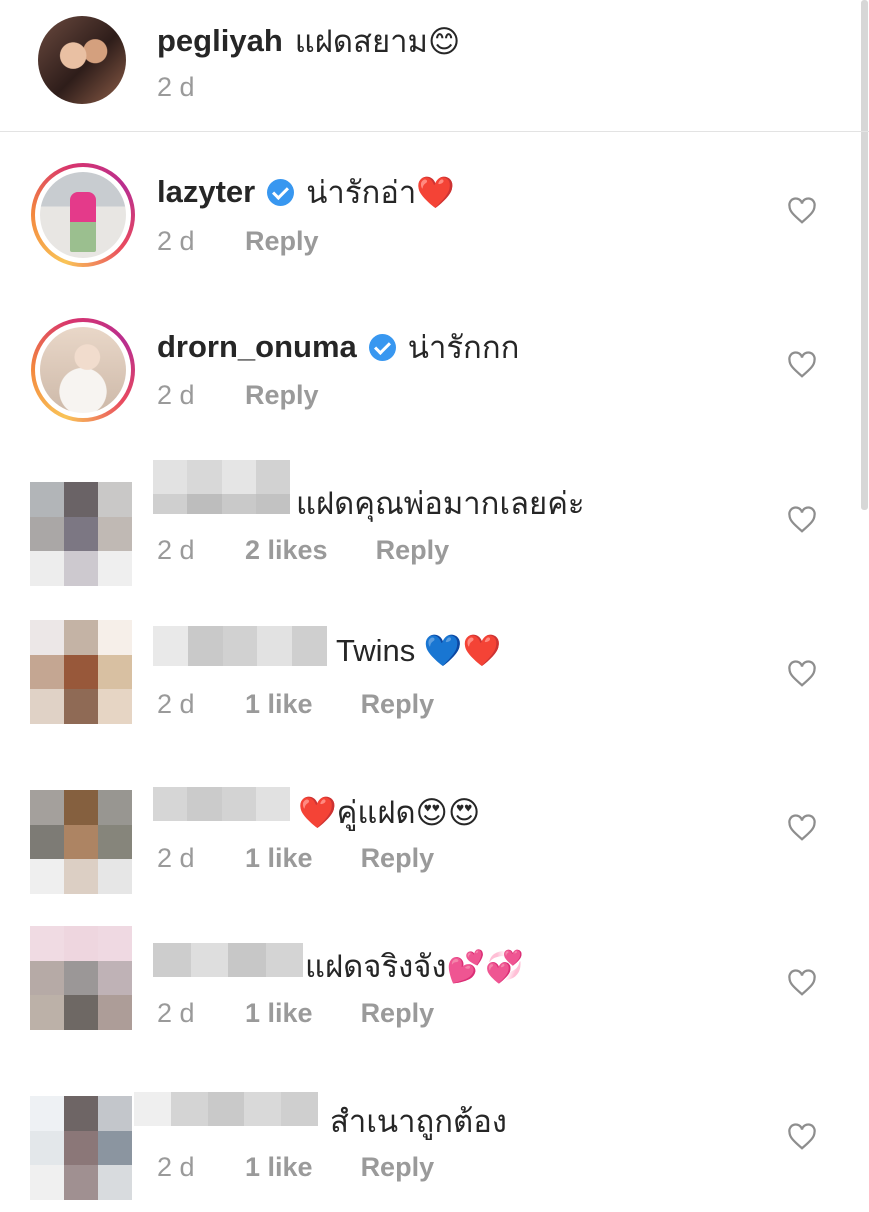  Describe the element at coordinates (444, 41) in the screenshot. I see `smile-emoji: 😊` at that location.